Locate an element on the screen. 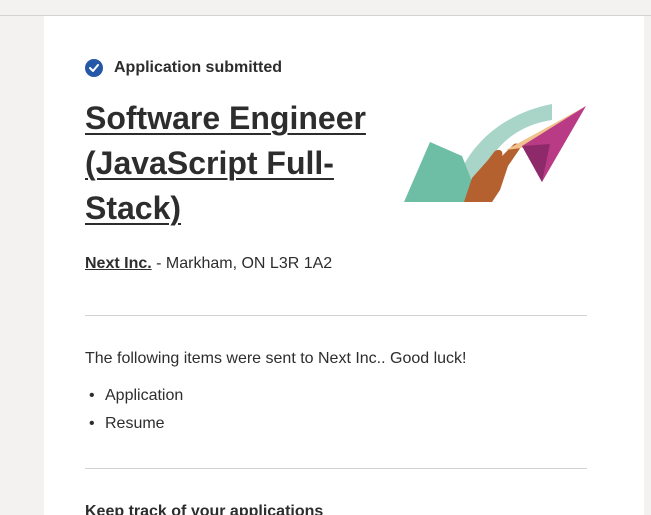  company-location: Next Inc. - Markham, ON L3R 1A2 is located at coordinates (208, 264).